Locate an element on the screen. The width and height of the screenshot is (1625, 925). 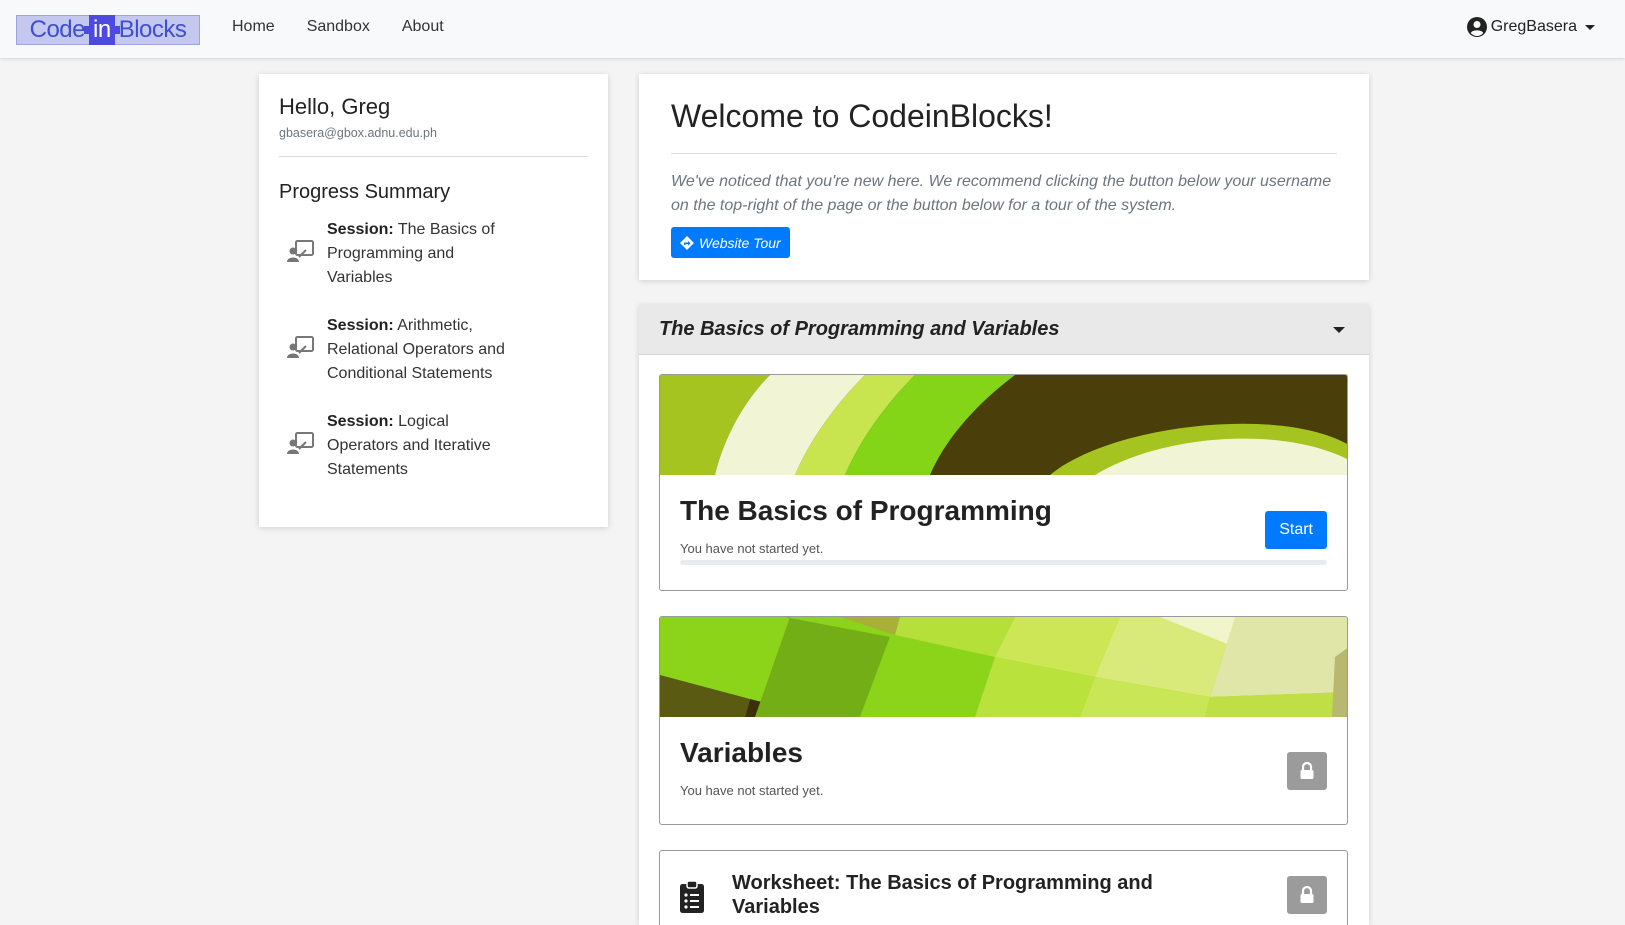
codeinblocks-logo: Code in Blocks is located at coordinates (108, 30).